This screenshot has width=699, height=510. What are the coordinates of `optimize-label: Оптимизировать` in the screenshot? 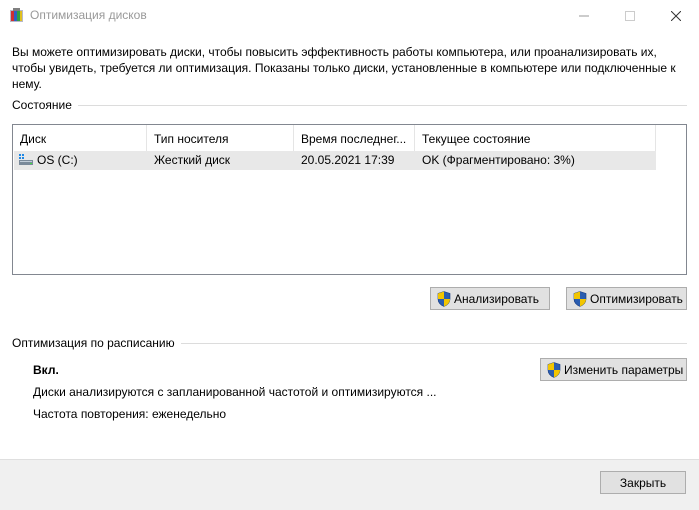 It's located at (636, 298).